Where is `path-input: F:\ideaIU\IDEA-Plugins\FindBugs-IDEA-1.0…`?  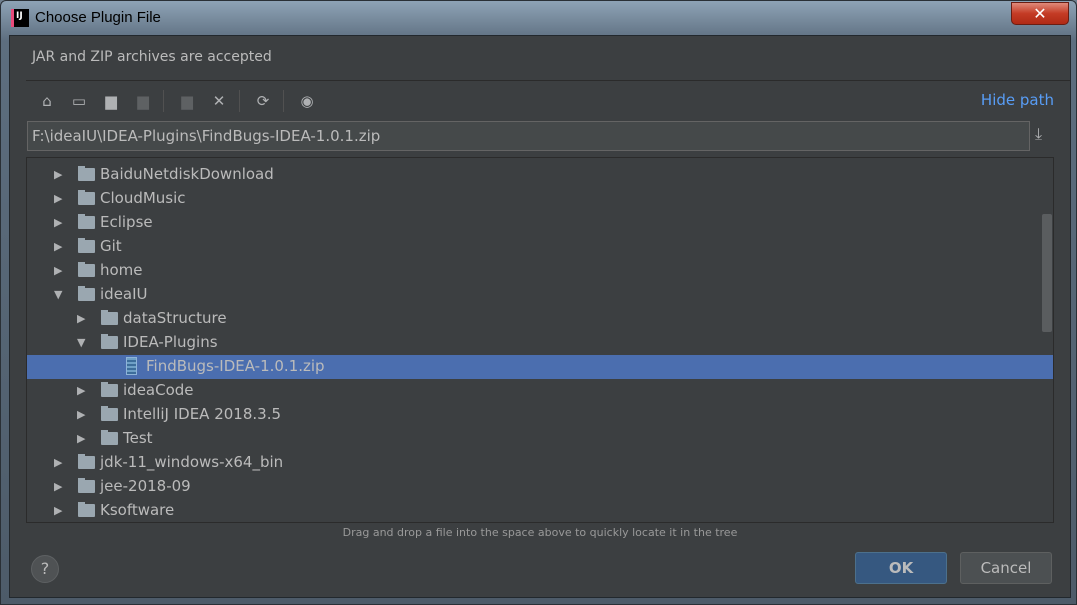
path-input: F:\ideaIU\IDEA-Plugins\FindBugs-IDEA-1.0… is located at coordinates (528, 136).